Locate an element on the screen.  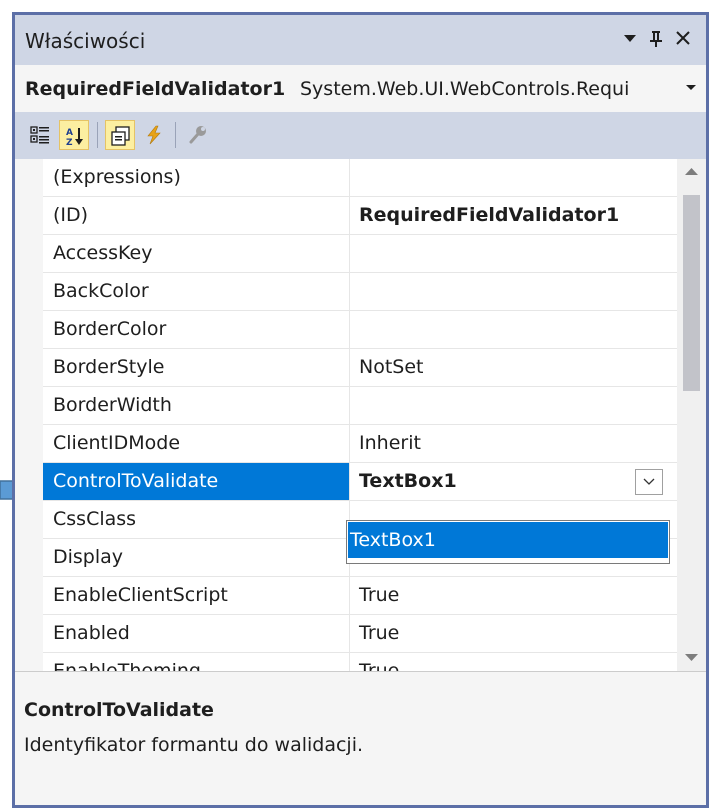
property-pages-button is located at coordinates (198, 135).